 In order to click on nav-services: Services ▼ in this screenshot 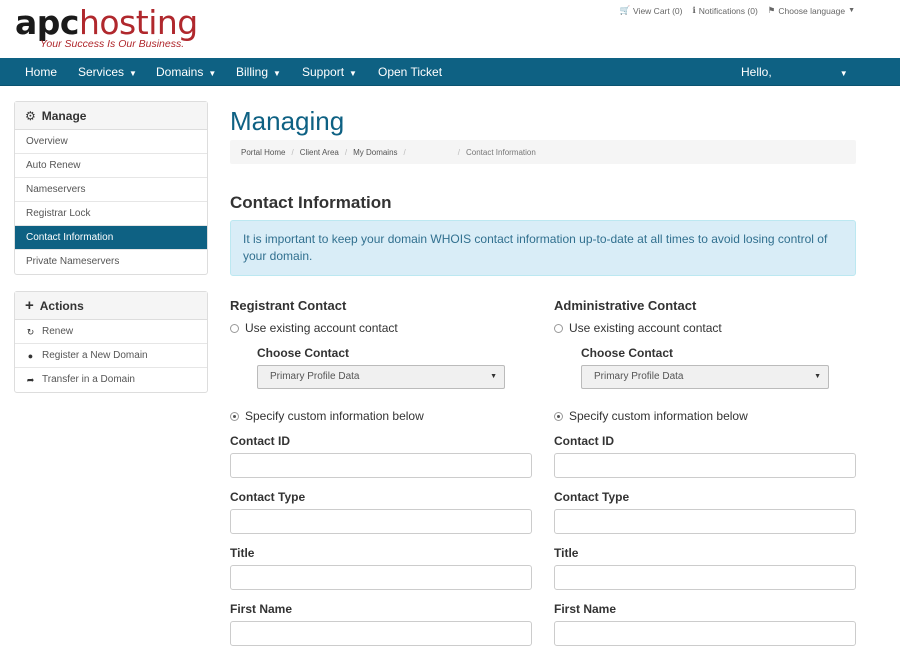, I will do `click(107, 72)`.